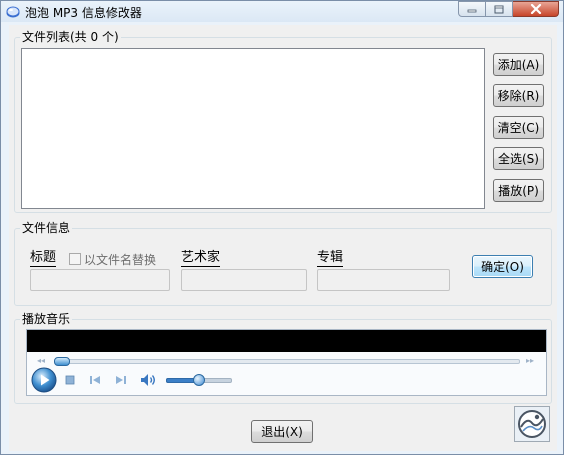 The width and height of the screenshot is (564, 455). What do you see at coordinates (70, 380) in the screenshot?
I see `stop-icon` at bounding box center [70, 380].